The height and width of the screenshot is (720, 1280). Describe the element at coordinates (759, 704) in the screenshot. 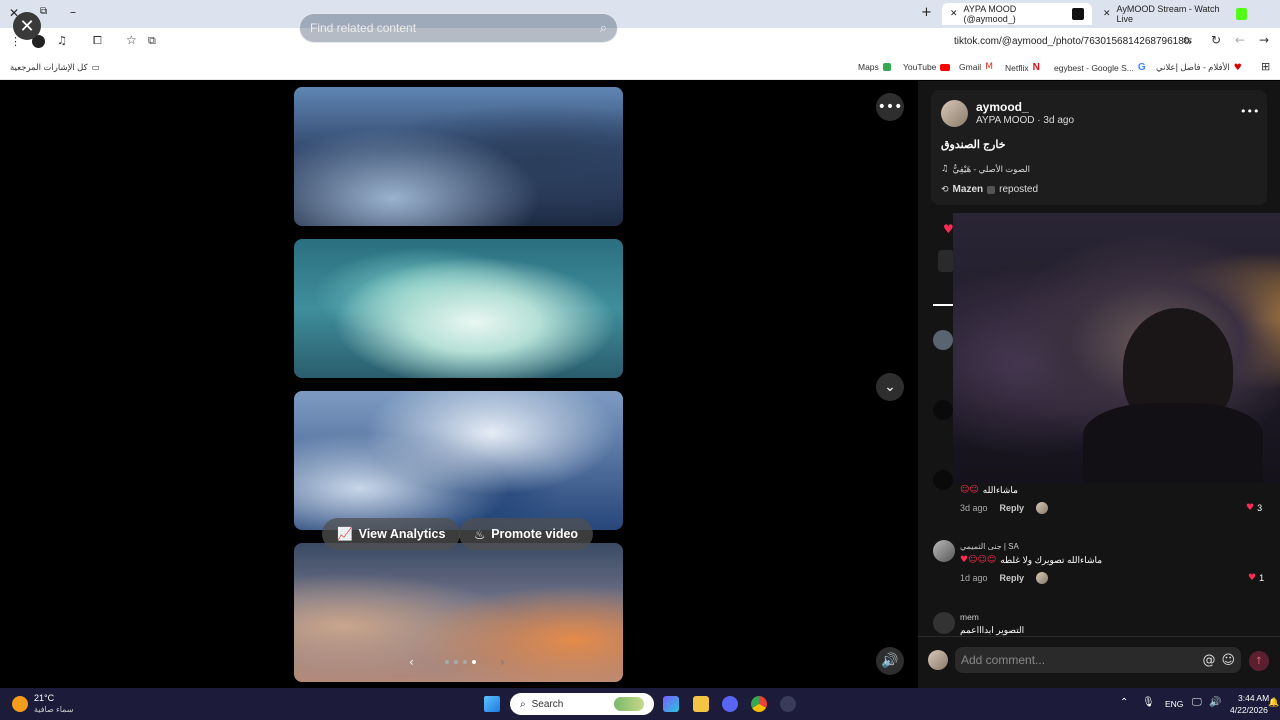

I see `chrome-icon` at that location.